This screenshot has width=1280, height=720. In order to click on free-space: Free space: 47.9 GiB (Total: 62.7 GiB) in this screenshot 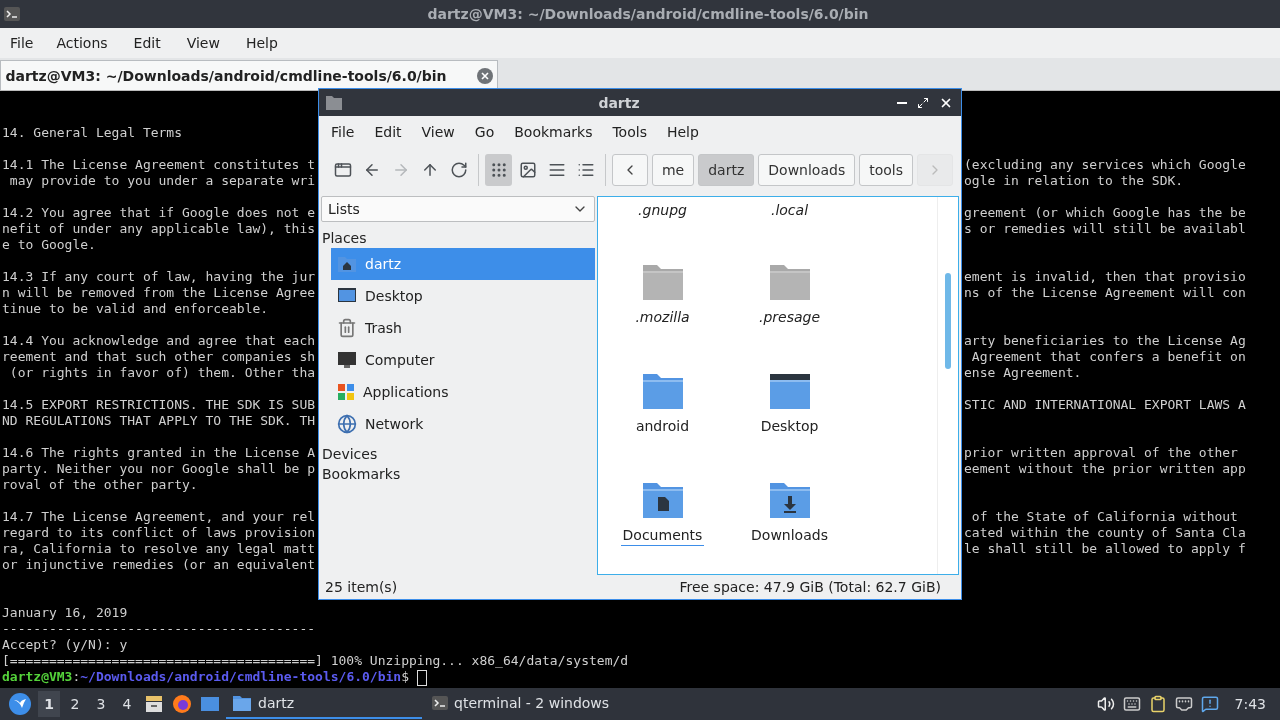, I will do `click(810, 587)`.